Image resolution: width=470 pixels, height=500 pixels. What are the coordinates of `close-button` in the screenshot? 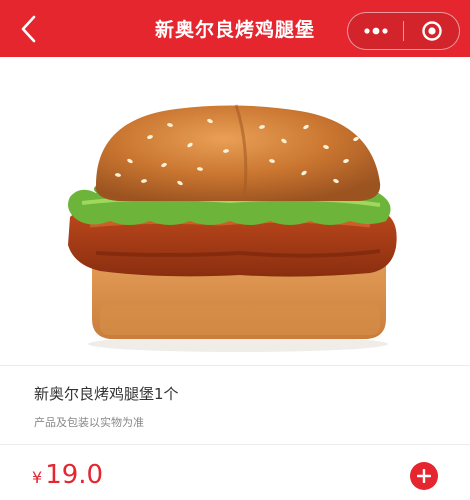 It's located at (431, 31).